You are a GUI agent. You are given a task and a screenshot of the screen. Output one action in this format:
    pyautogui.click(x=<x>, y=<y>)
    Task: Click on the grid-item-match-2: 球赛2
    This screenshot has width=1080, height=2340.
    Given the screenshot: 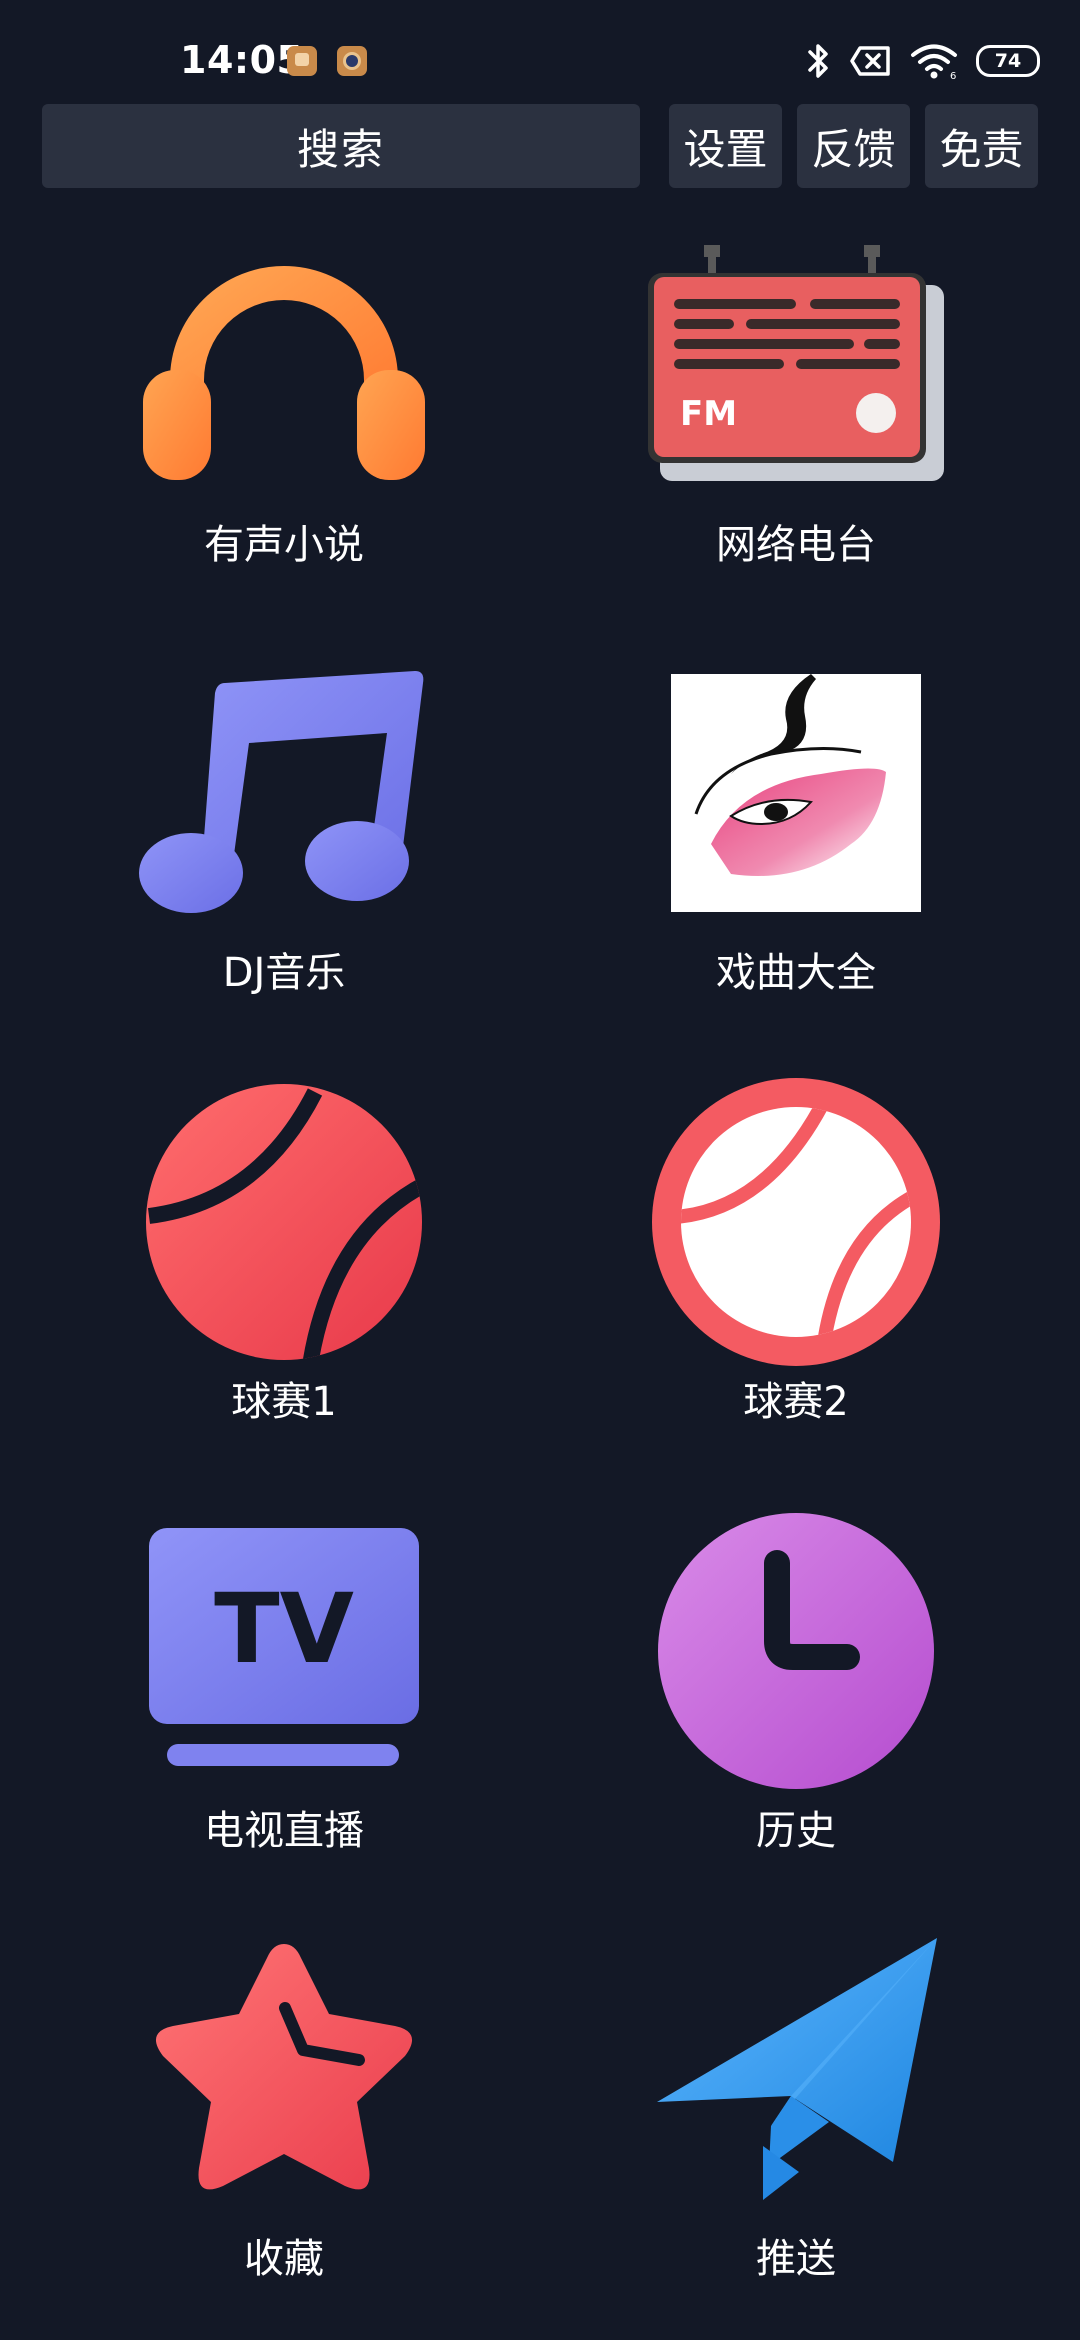 What is the action you would take?
    pyautogui.click(x=796, y=1267)
    